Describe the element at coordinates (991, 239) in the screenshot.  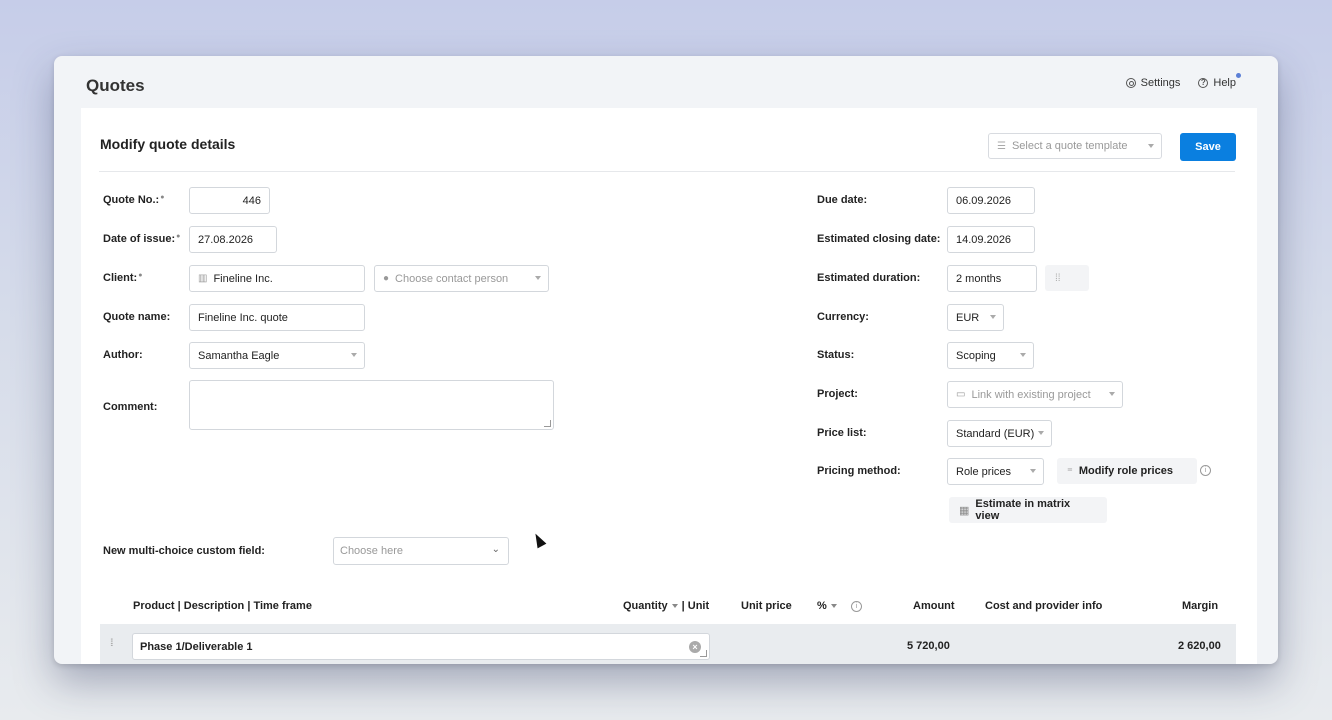
I see `closing-date-input: 14.09.2026` at that location.